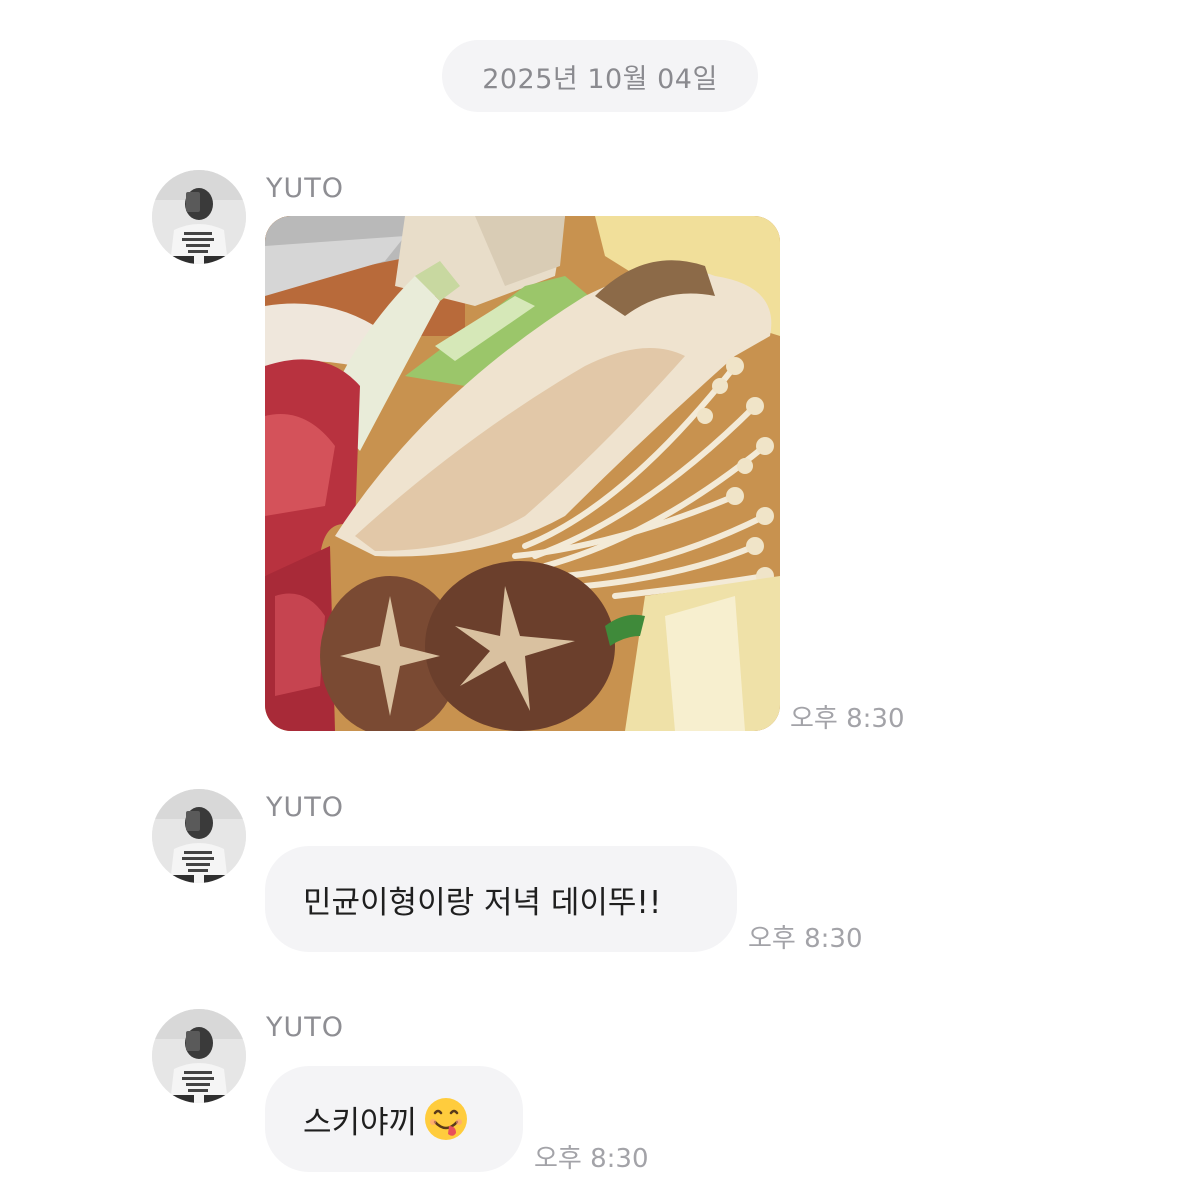  Describe the element at coordinates (360, 1122) in the screenshot. I see `message-text: 스키야끼` at that location.